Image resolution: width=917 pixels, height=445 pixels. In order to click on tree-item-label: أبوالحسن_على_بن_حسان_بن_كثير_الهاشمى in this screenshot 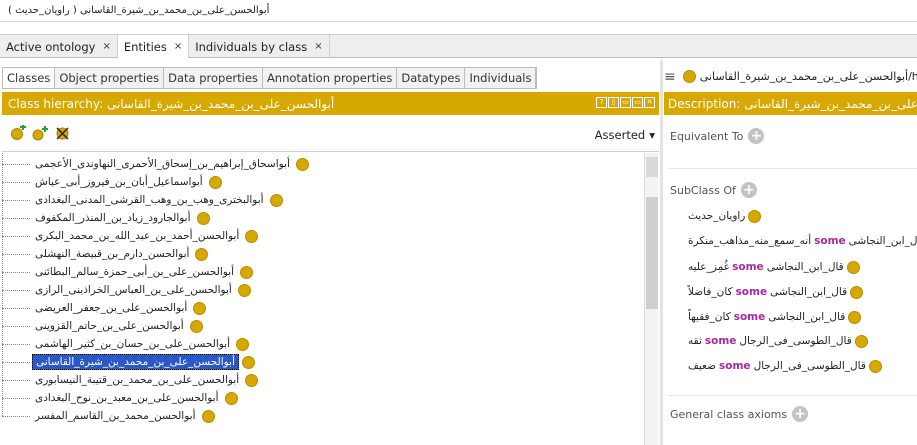, I will do `click(133, 344)`.